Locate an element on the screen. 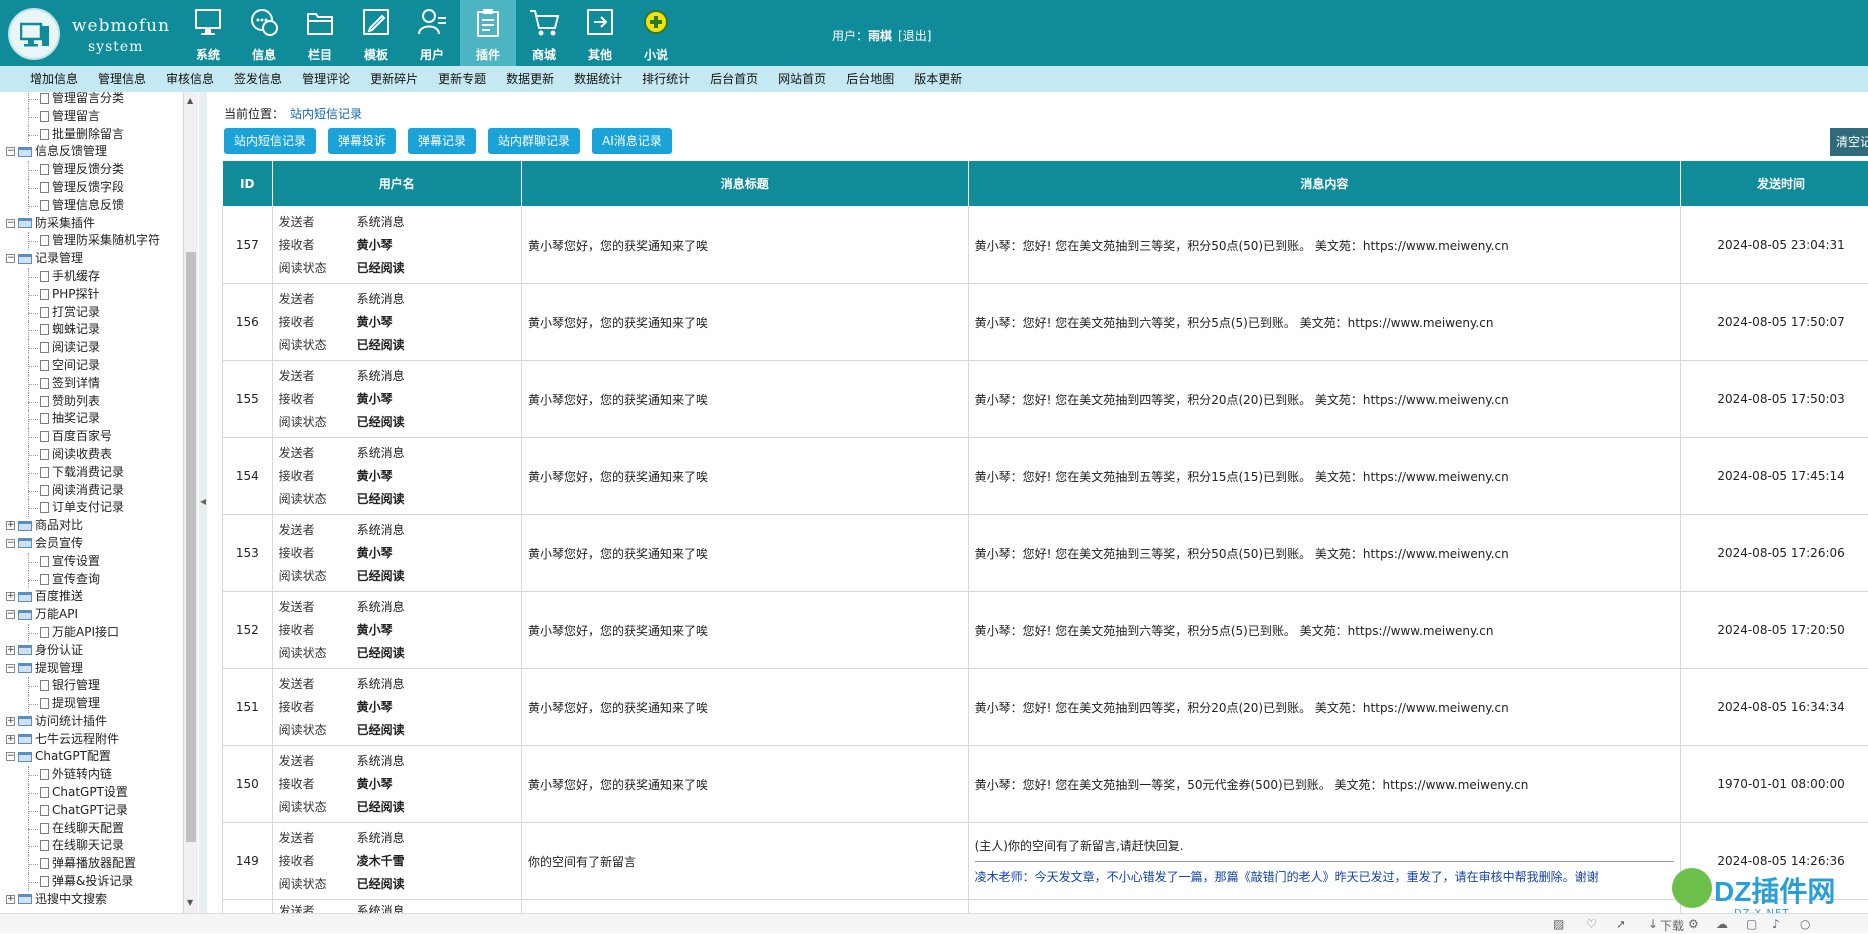  download-icon: ↓ is located at coordinates (1653, 924).